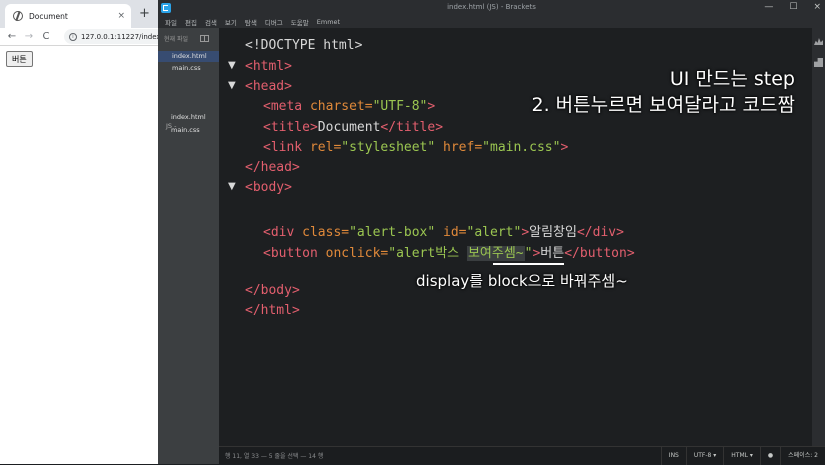  I want to click on code-href-attr: href=, so click(459, 147).